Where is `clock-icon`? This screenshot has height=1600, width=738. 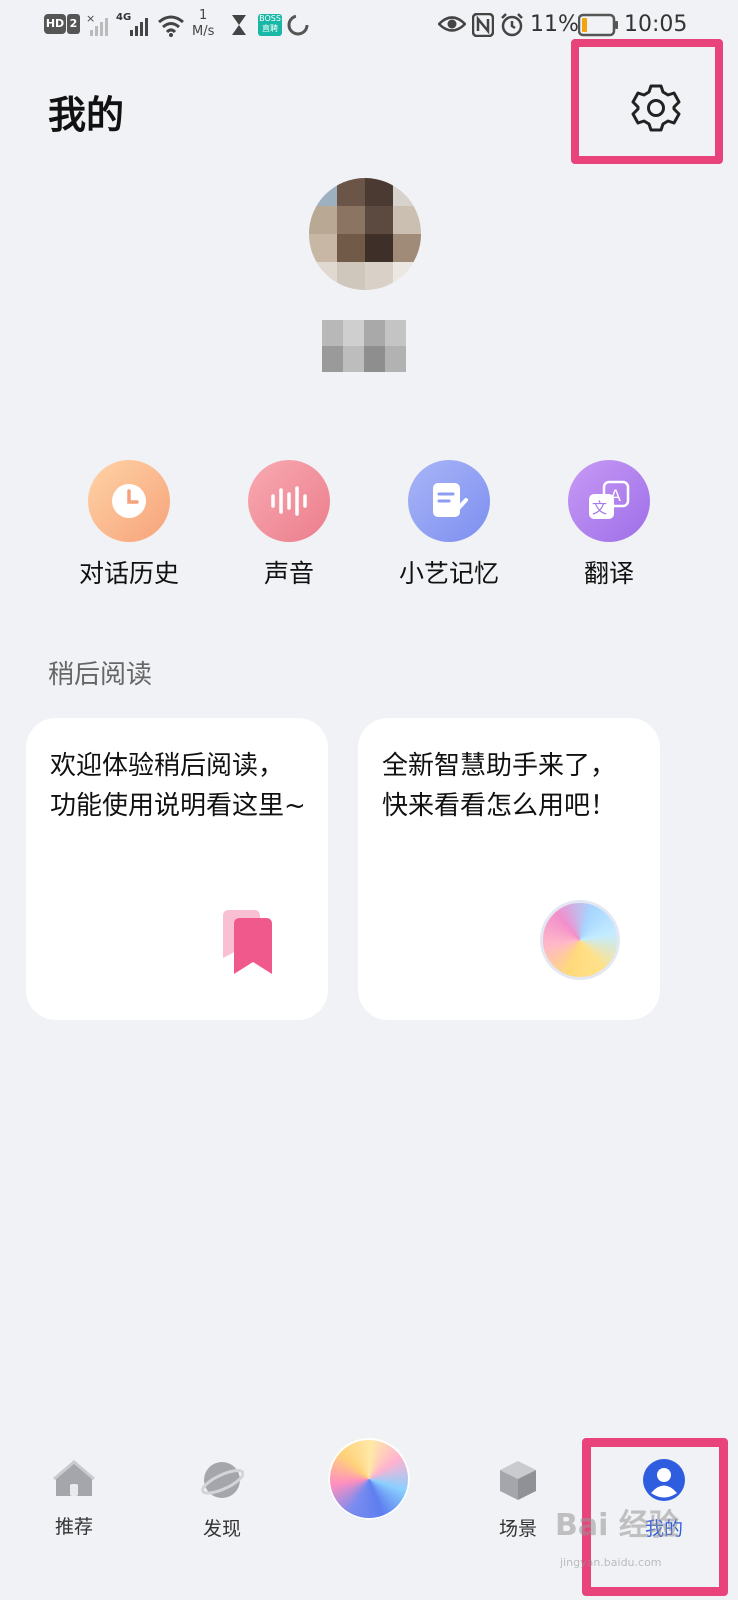
clock-icon is located at coordinates (129, 501).